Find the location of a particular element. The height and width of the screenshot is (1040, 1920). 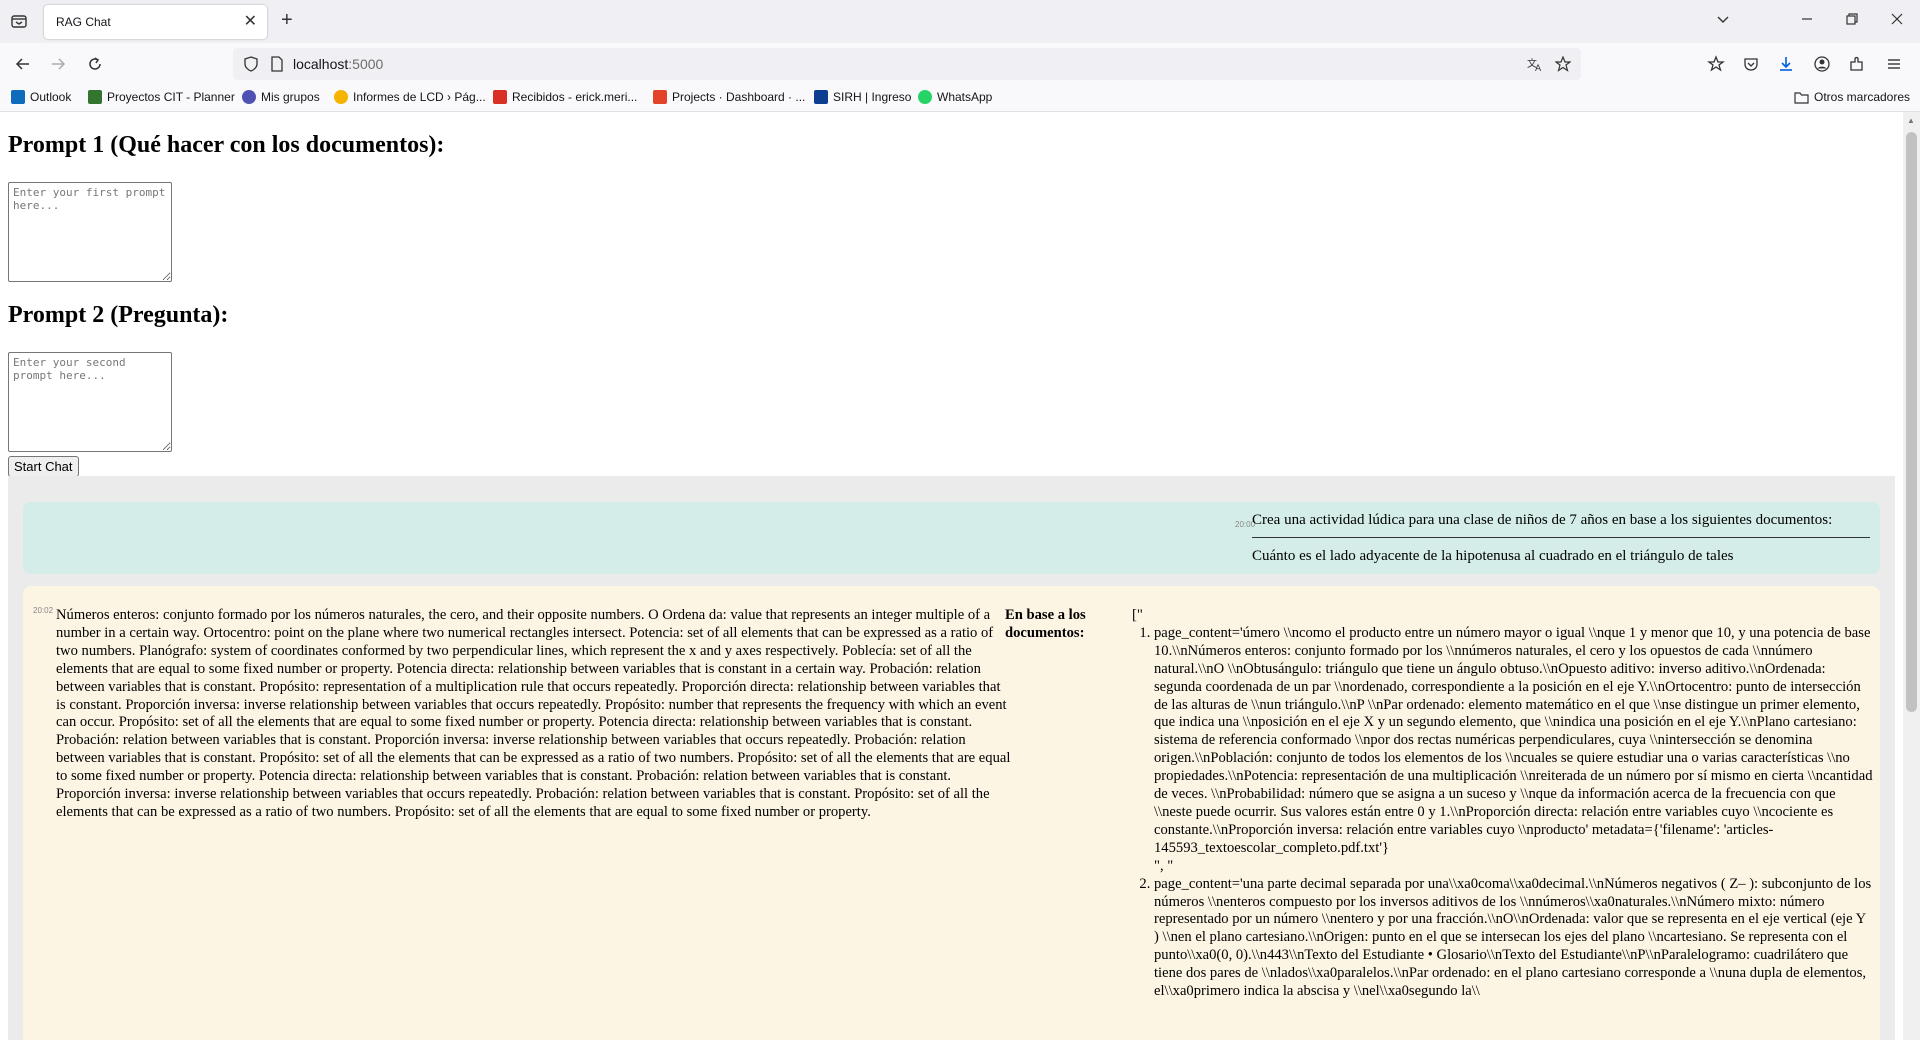

user-message-divider is located at coordinates (1561, 537).